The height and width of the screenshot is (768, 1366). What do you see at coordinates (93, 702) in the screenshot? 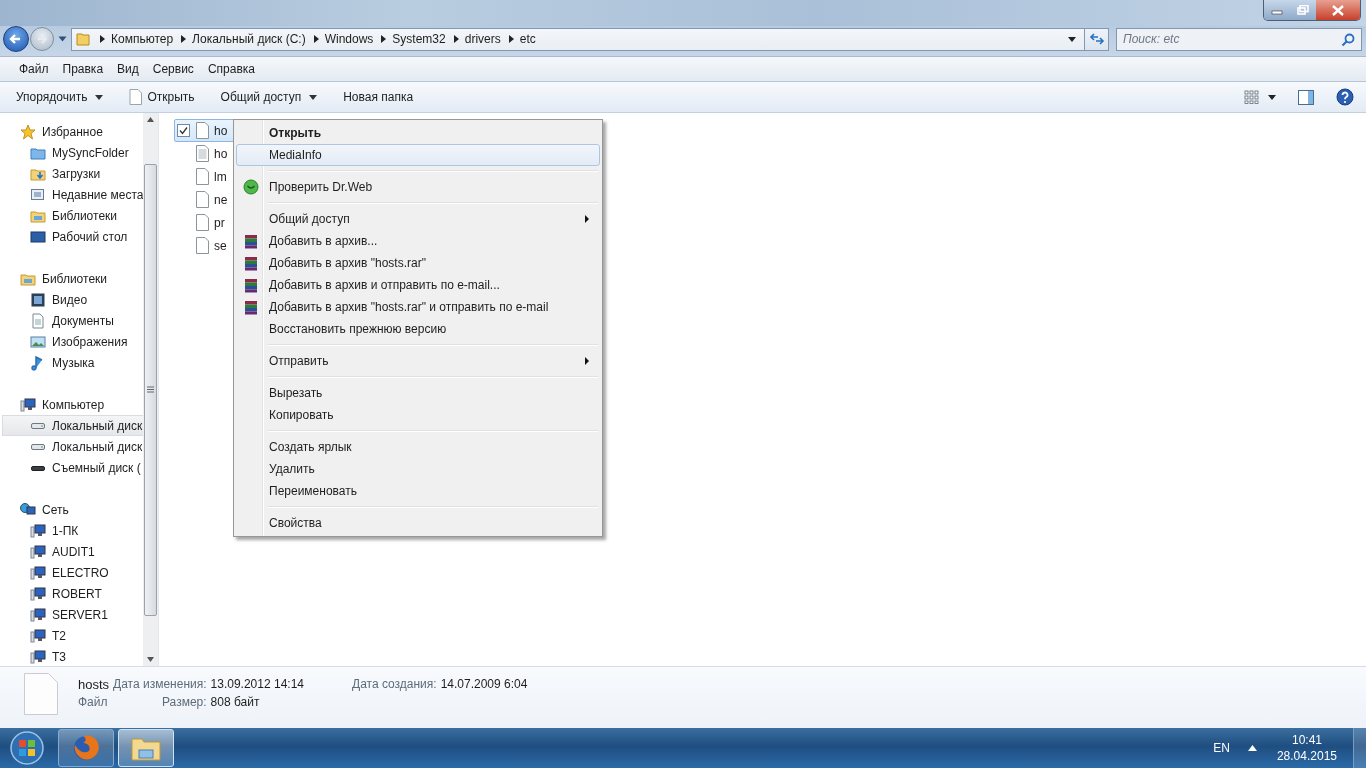
I see `file-type: Файл` at bounding box center [93, 702].